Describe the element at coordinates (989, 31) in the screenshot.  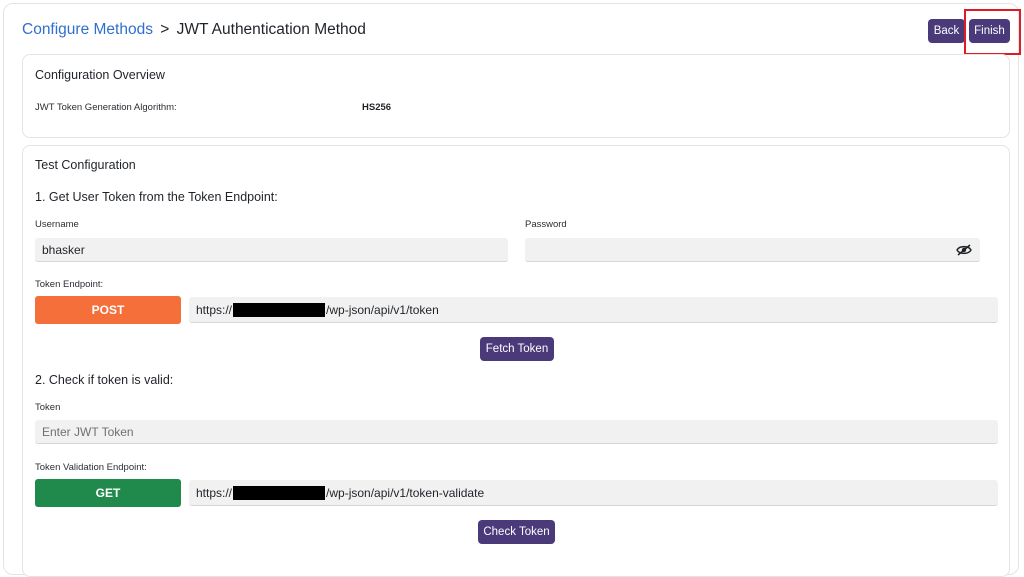
I see `finish-button: Finish` at that location.